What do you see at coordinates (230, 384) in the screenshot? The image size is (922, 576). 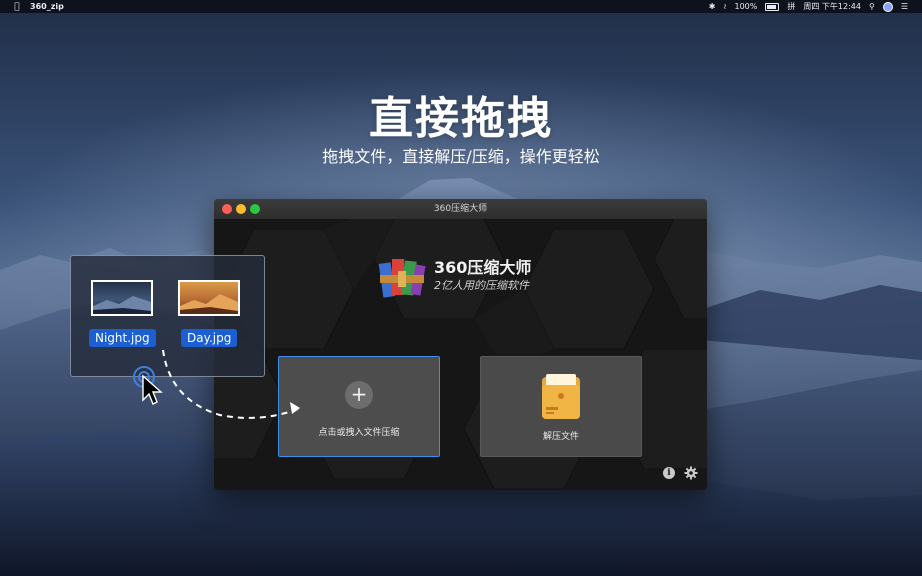 I see `drag-path-arrow` at bounding box center [230, 384].